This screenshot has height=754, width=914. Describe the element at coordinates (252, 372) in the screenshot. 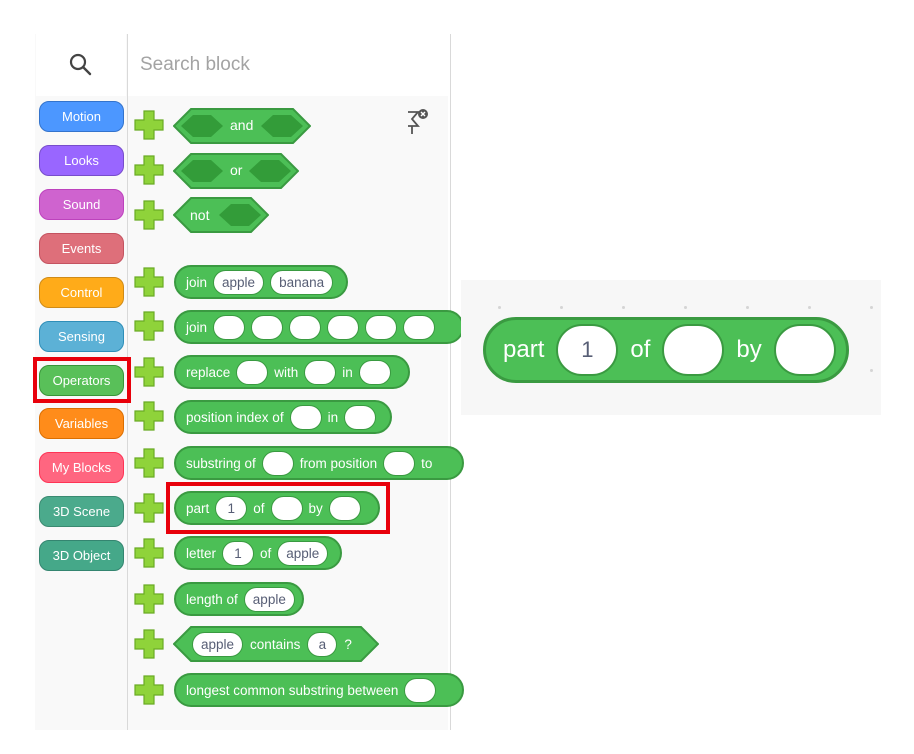

I see `replace-input` at that location.